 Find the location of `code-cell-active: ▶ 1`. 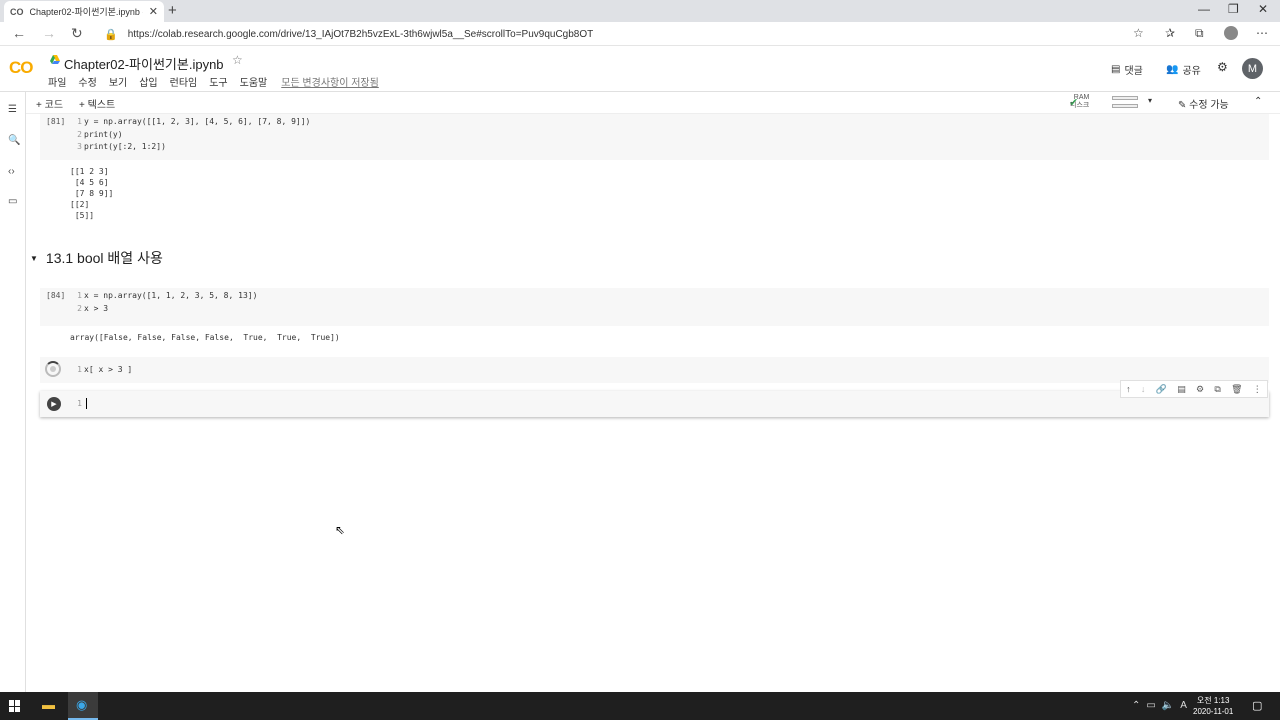

code-cell-active: ▶ 1 is located at coordinates (654, 404).